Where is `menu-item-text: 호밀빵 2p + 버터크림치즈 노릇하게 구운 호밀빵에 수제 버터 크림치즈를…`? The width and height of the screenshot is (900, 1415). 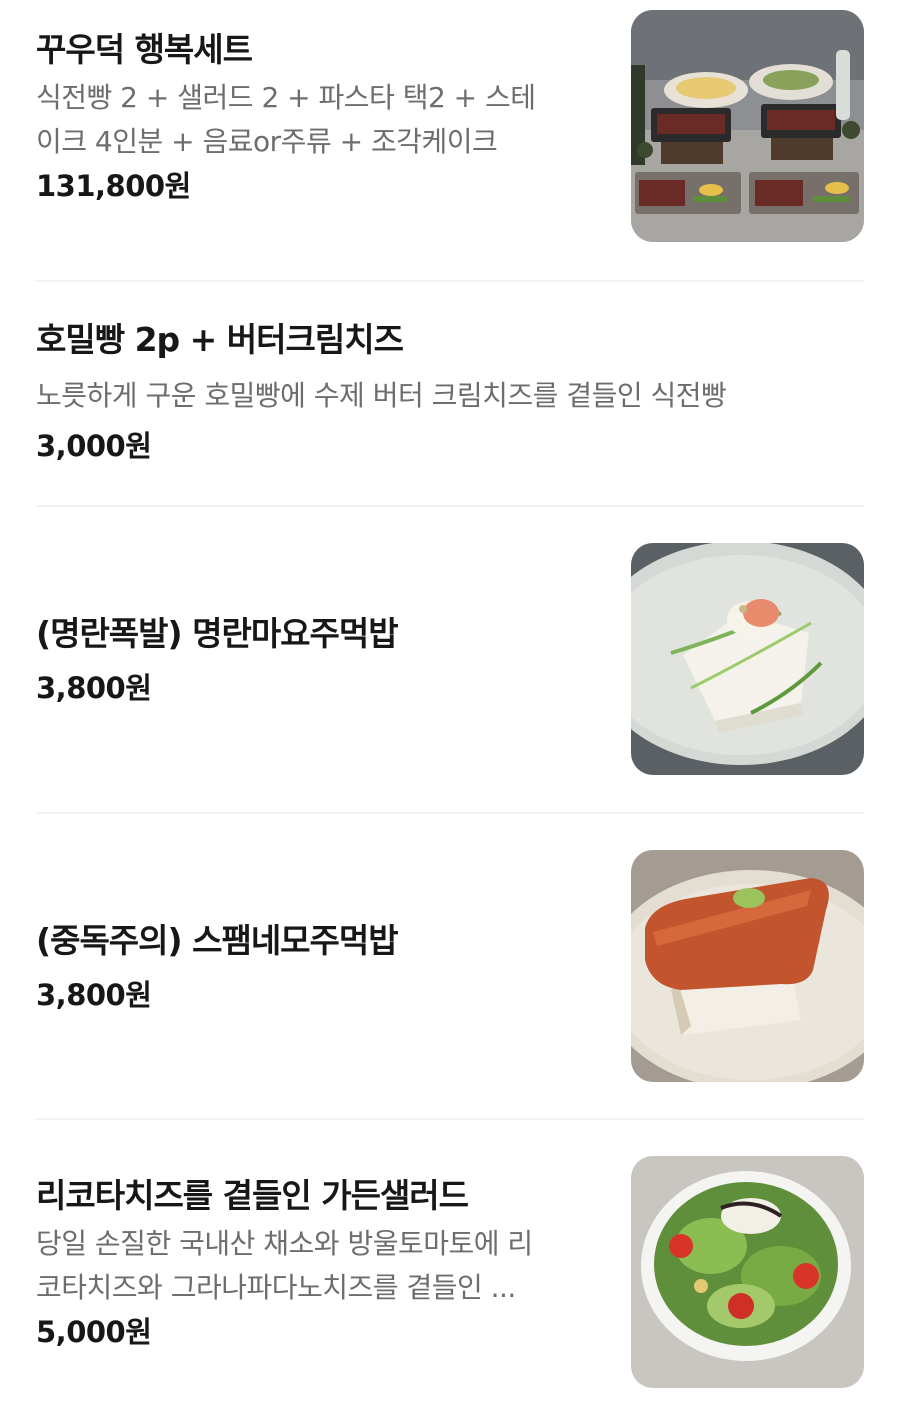 menu-item-text: 호밀빵 2p + 버터크림치즈 노릇하게 구운 호밀빵에 수제 버터 크림치즈를… is located at coordinates (450, 393).